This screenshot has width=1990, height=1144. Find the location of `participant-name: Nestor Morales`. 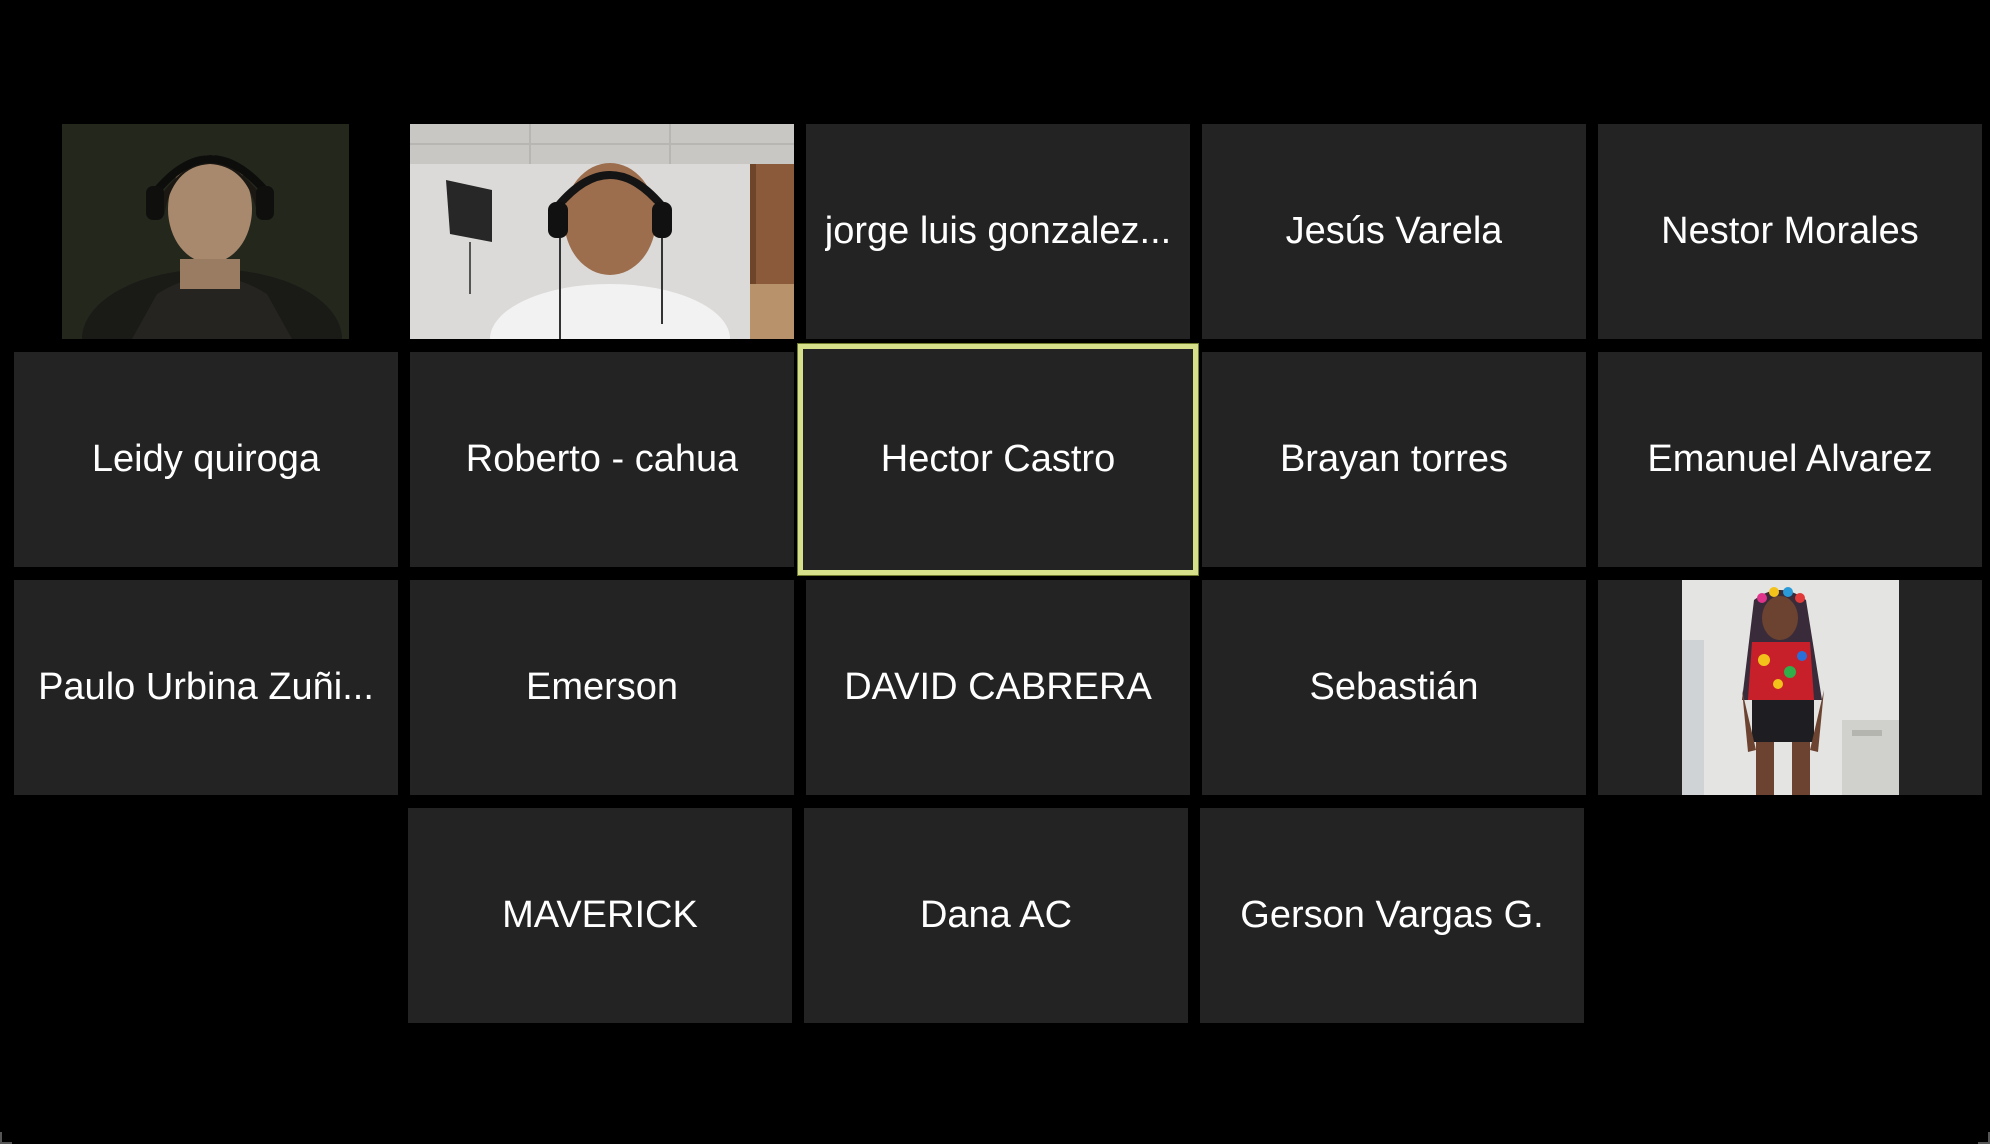

participant-name: Nestor Morales is located at coordinates (1790, 231).